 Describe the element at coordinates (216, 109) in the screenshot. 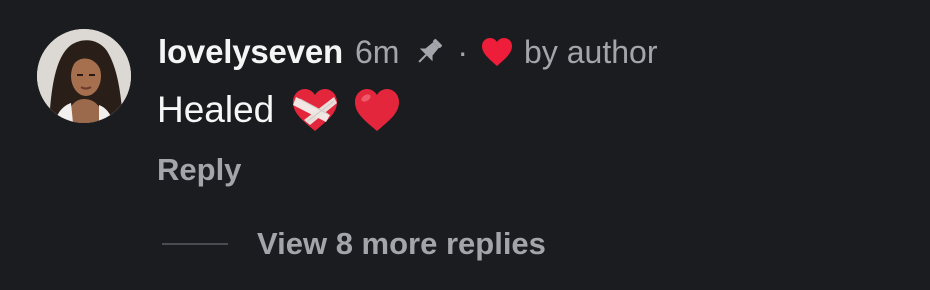

I see `comment-text: Healed` at that location.